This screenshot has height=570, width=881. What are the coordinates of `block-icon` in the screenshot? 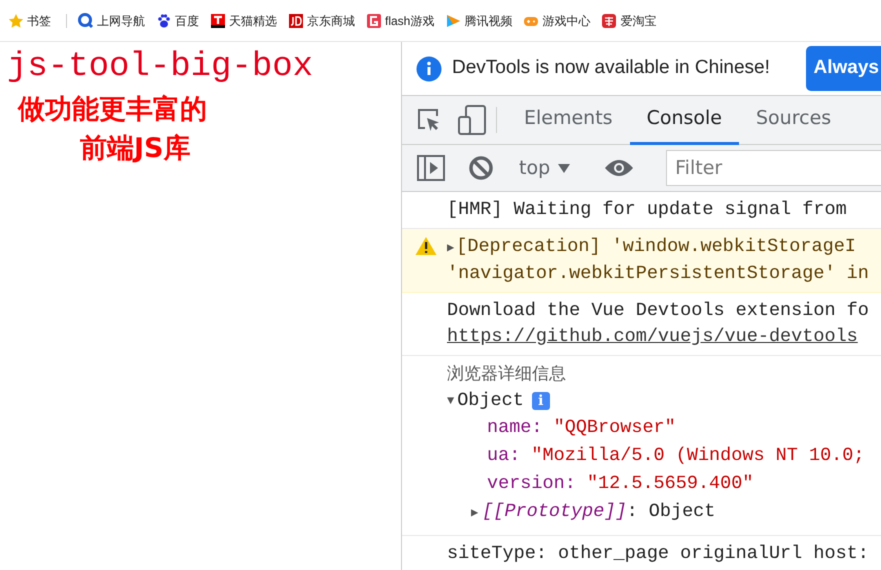 It's located at (481, 168).